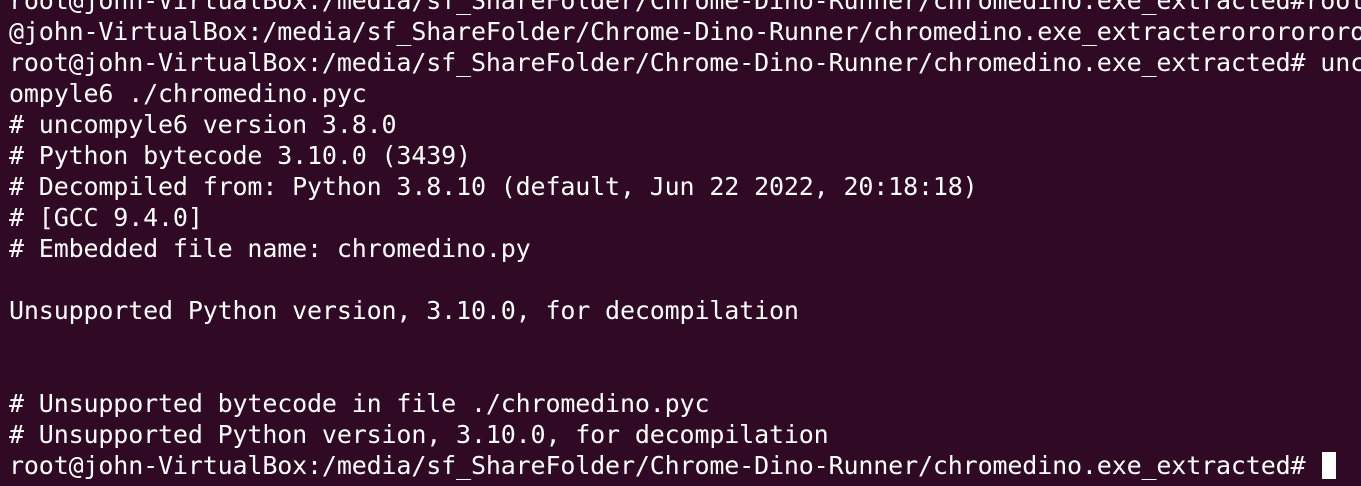  What do you see at coordinates (106, 217) in the screenshot?
I see `terminal-line: # [GCC 9.4.0]` at bounding box center [106, 217].